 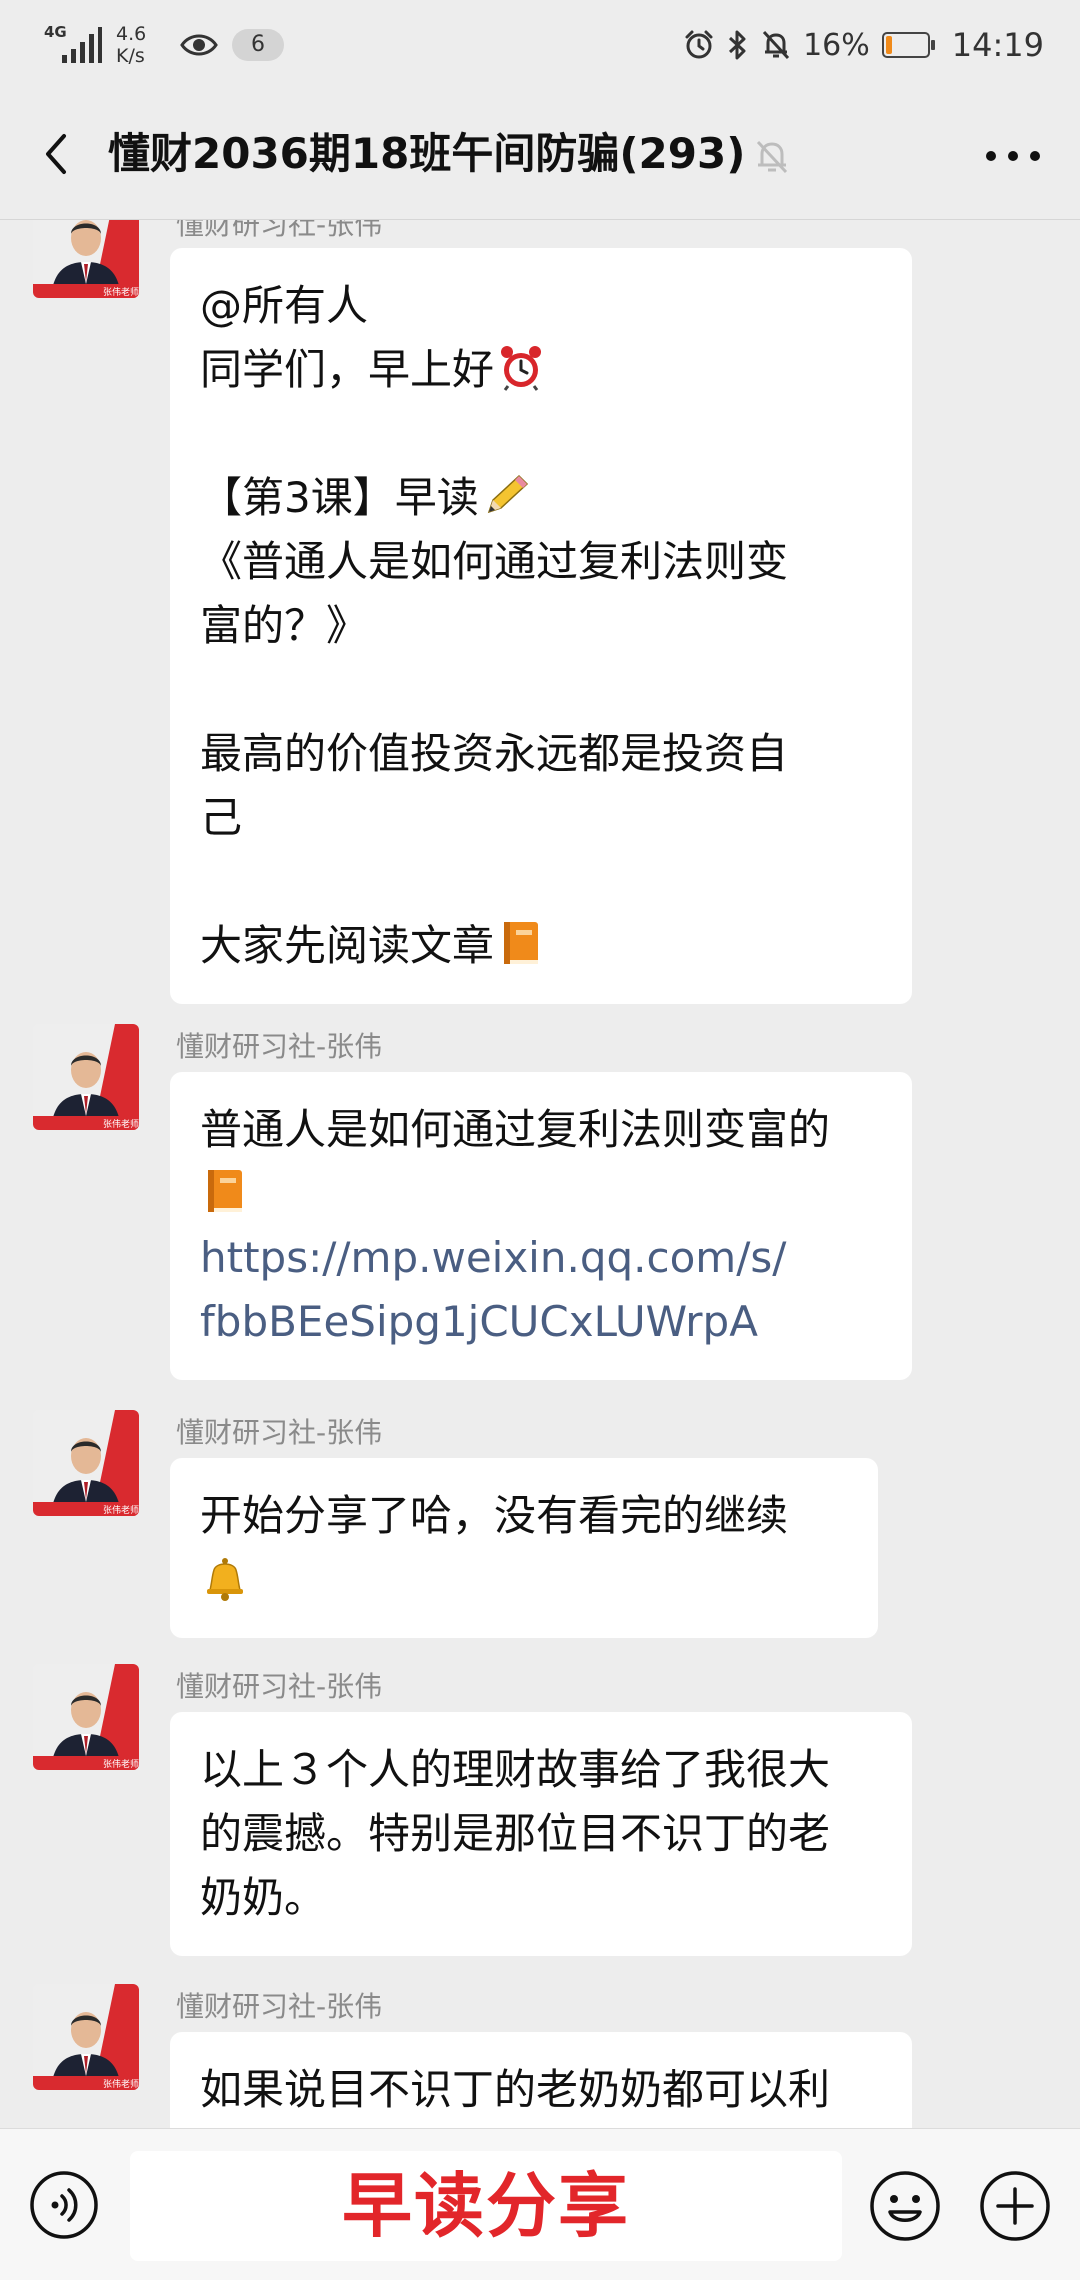 I want to click on status-bar: 4G 4.6 K/s 6 16% 14:19, so click(x=540, y=46).